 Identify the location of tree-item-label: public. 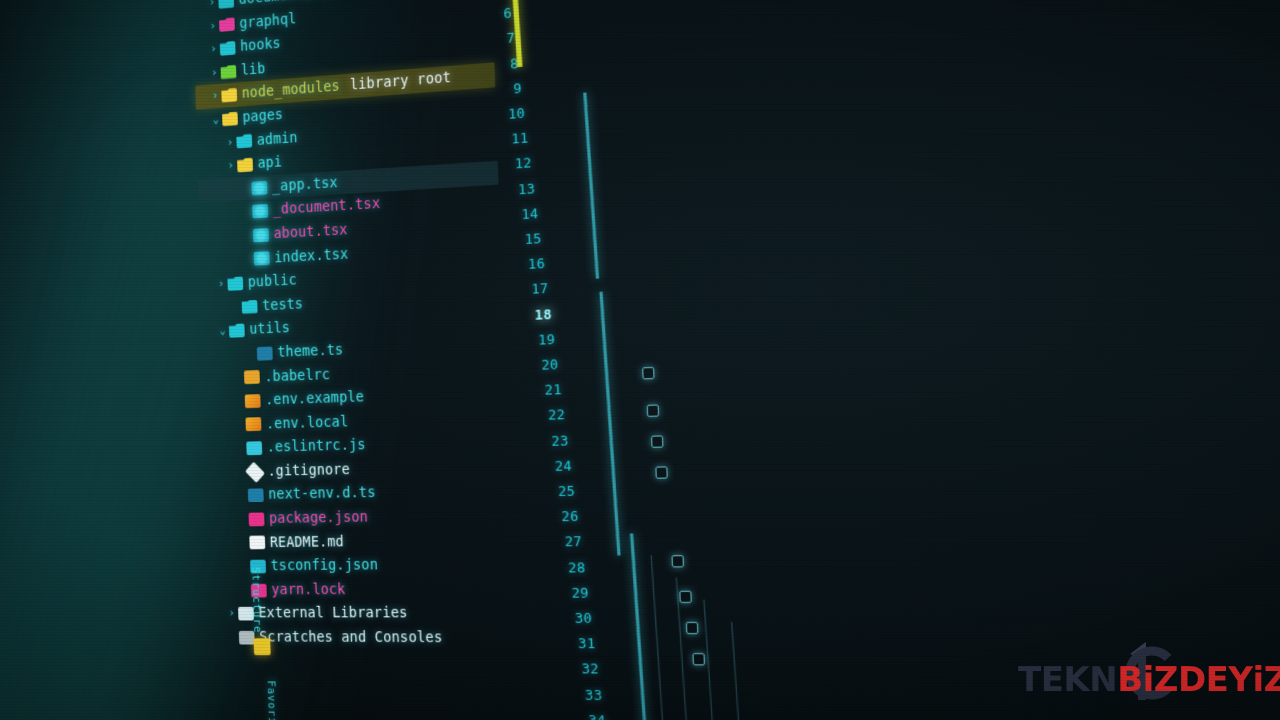
(272, 281).